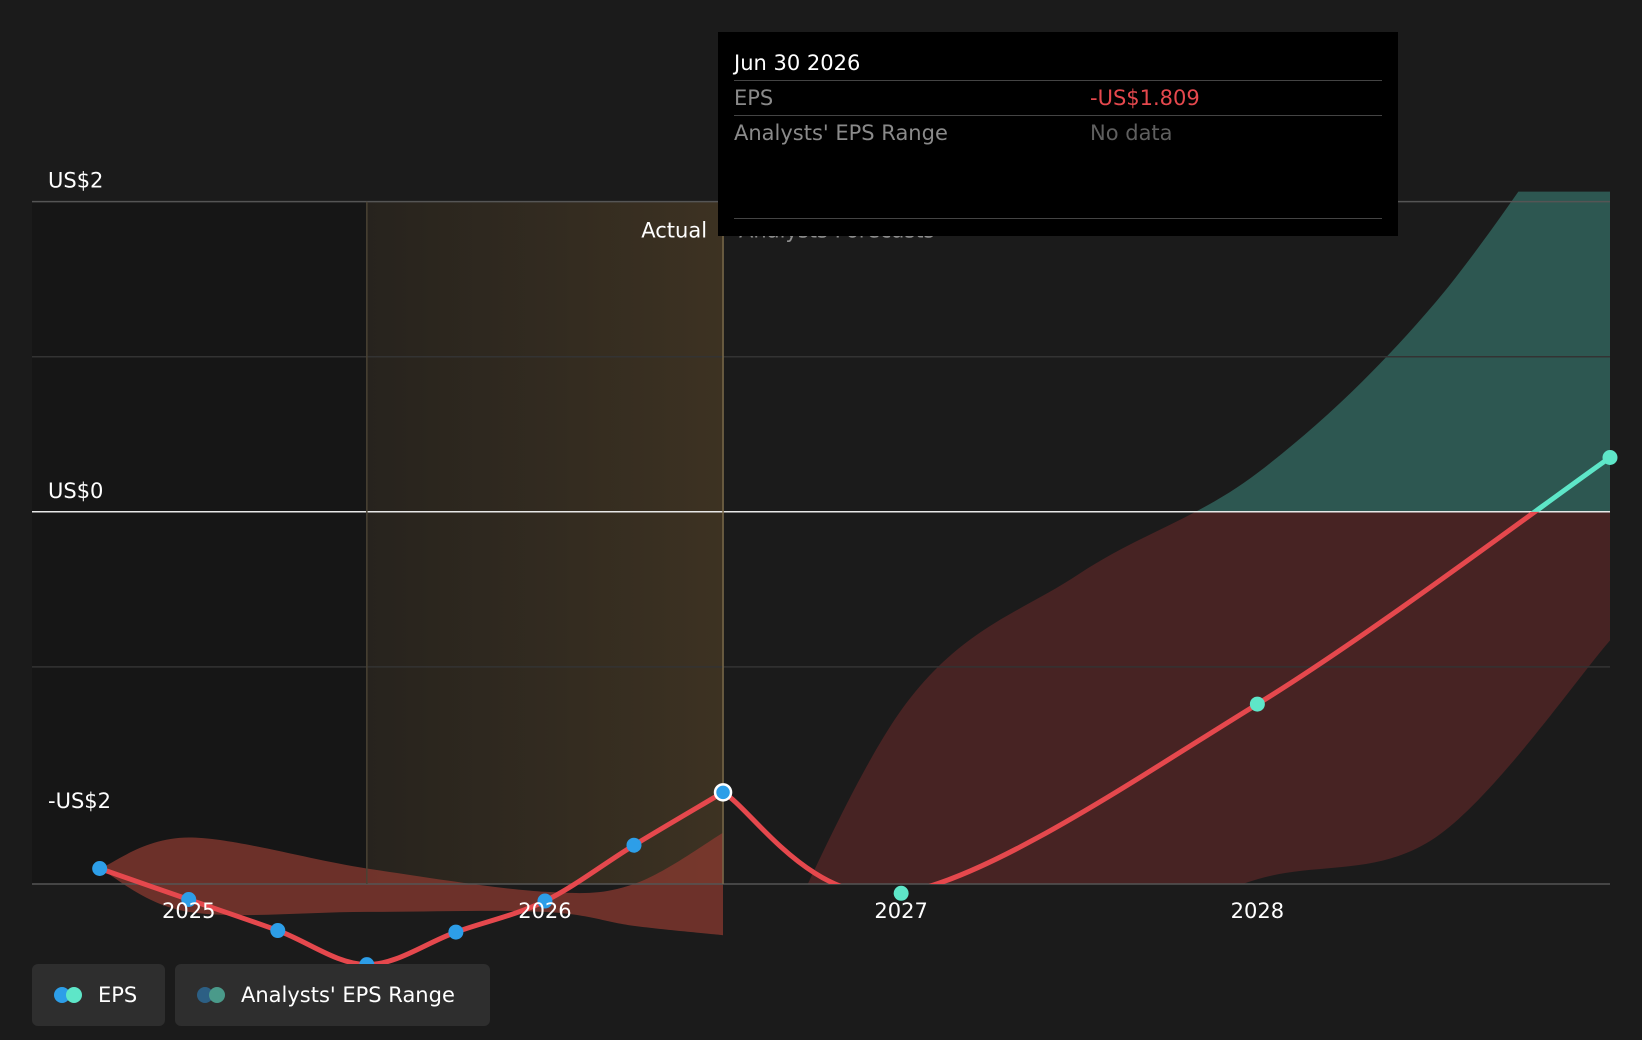 This screenshot has width=1642, height=1040. I want to click on y-tick-label: -US$2, so click(79, 801).